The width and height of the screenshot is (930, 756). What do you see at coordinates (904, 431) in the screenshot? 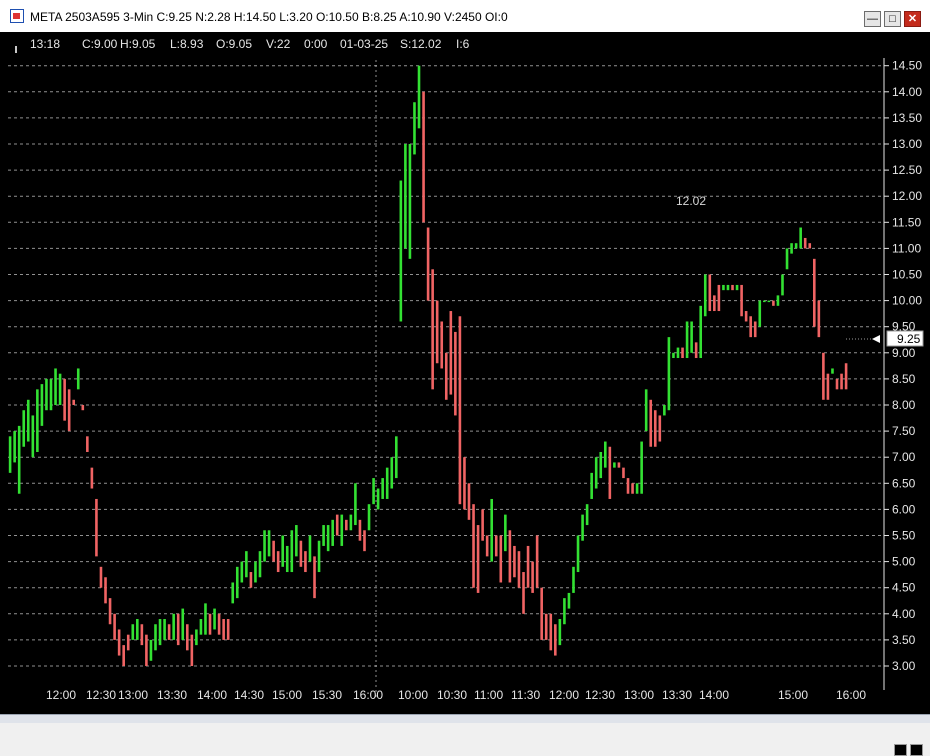
I see `y-tick-label: 7.50` at bounding box center [904, 431].